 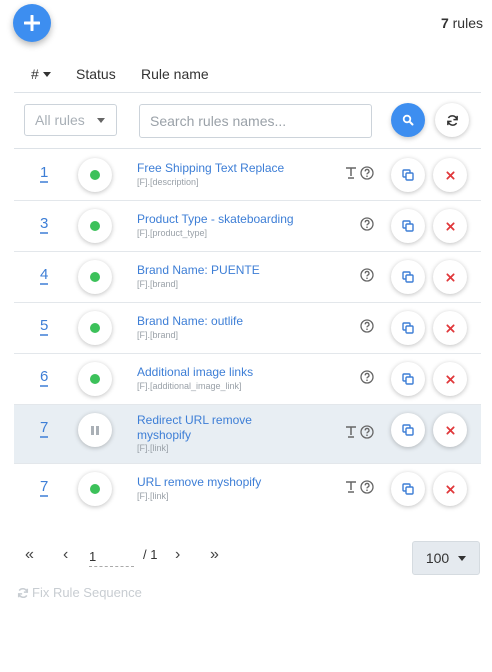 I want to click on page-number-input, so click(x=111, y=556).